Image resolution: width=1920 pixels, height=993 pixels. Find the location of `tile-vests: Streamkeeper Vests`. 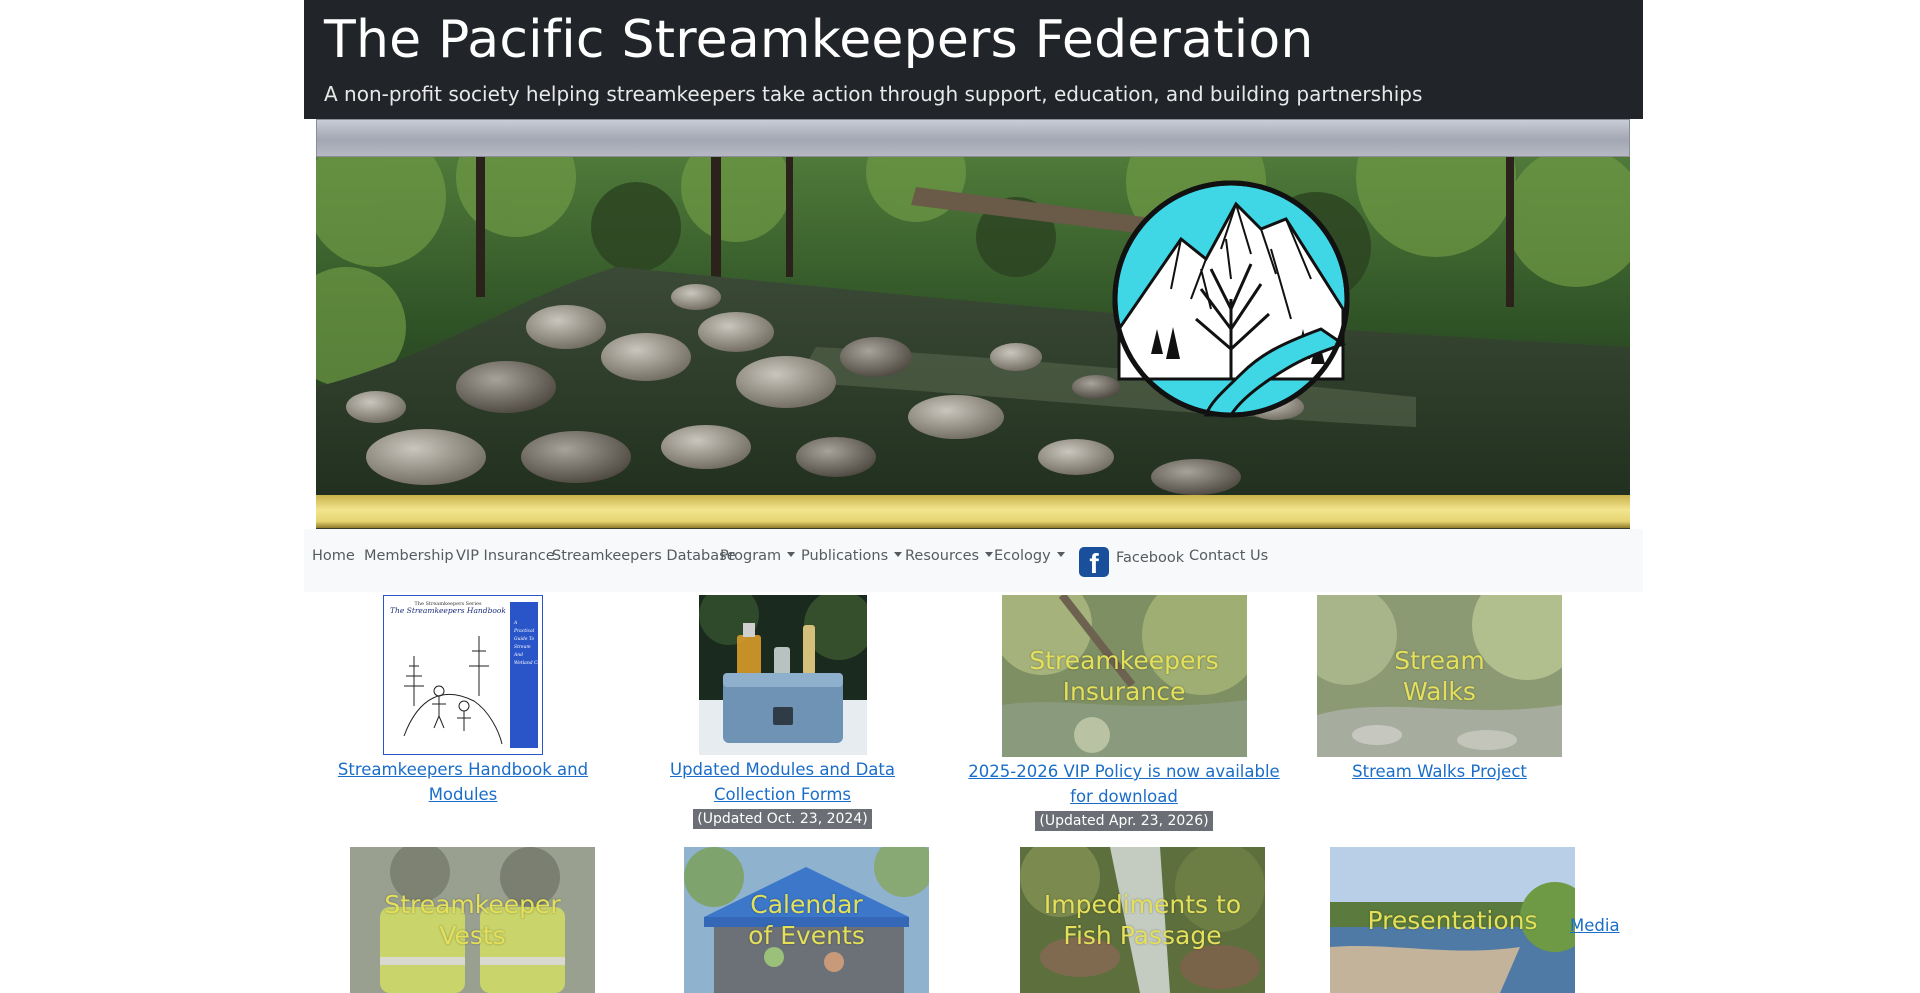

tile-vests: Streamkeeper Vests is located at coordinates (472, 920).